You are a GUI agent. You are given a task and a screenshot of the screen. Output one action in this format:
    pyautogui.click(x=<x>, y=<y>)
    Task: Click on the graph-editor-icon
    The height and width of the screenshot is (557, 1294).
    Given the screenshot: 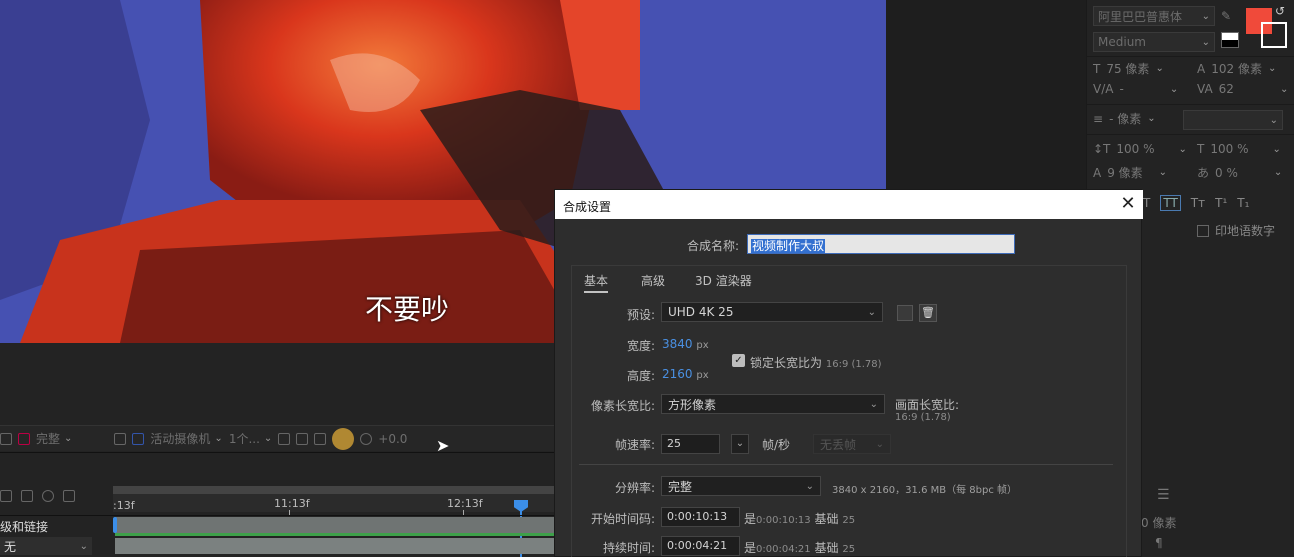 What is the action you would take?
    pyautogui.click(x=69, y=496)
    